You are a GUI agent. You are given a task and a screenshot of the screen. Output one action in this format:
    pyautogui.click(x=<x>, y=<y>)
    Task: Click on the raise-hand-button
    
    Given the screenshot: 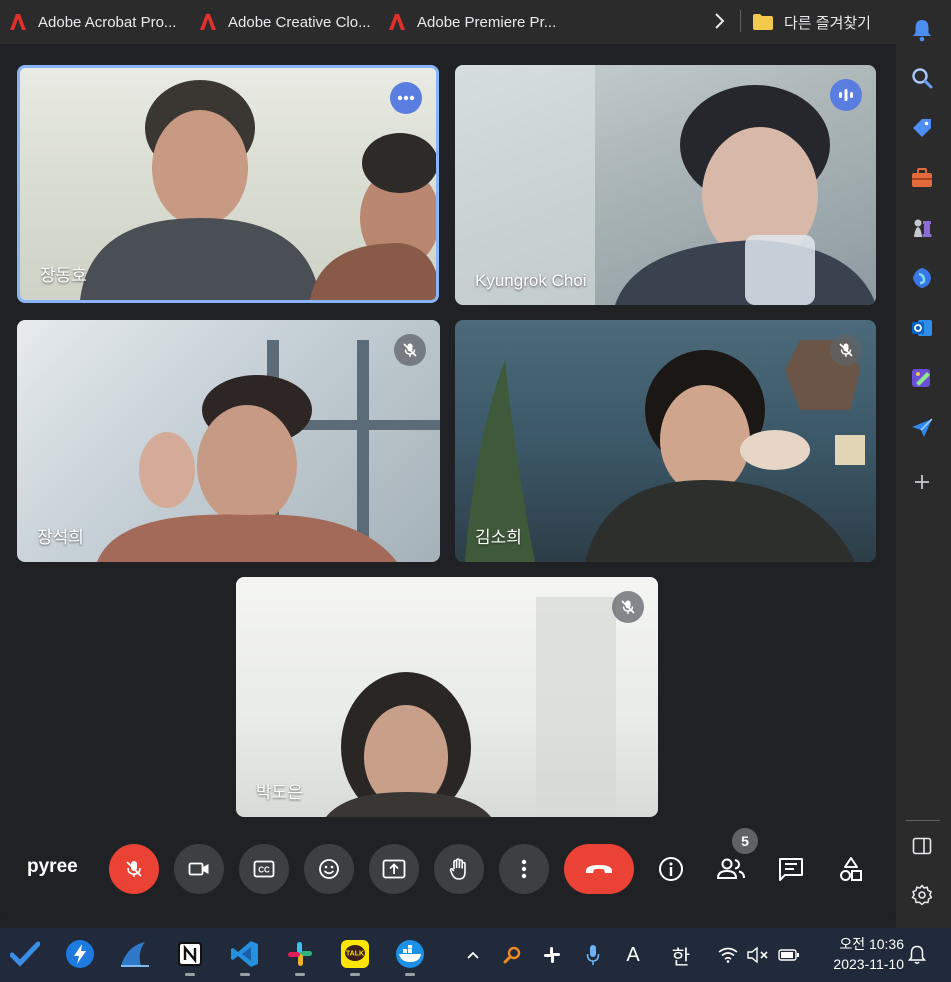 What is the action you would take?
    pyautogui.click(x=459, y=869)
    